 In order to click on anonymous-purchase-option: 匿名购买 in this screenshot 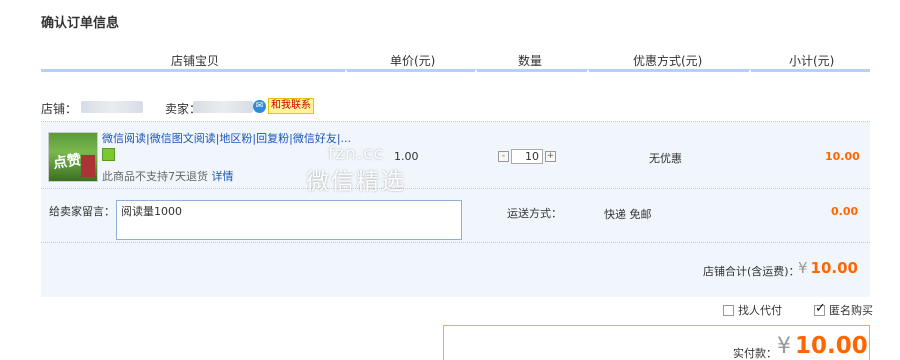, I will do `click(843, 309)`.